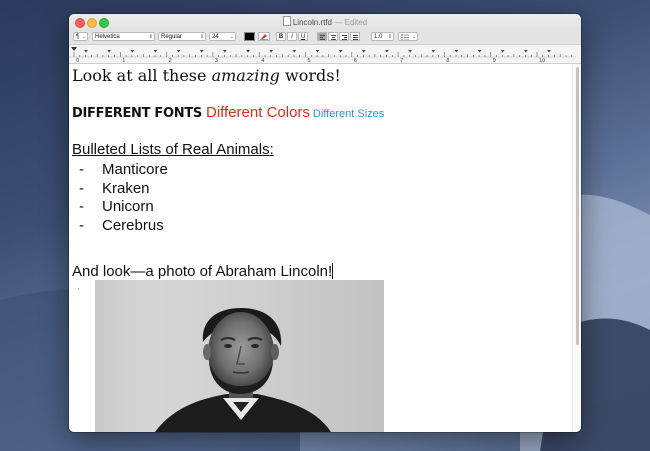  I want to click on bold-button: B, so click(281, 36).